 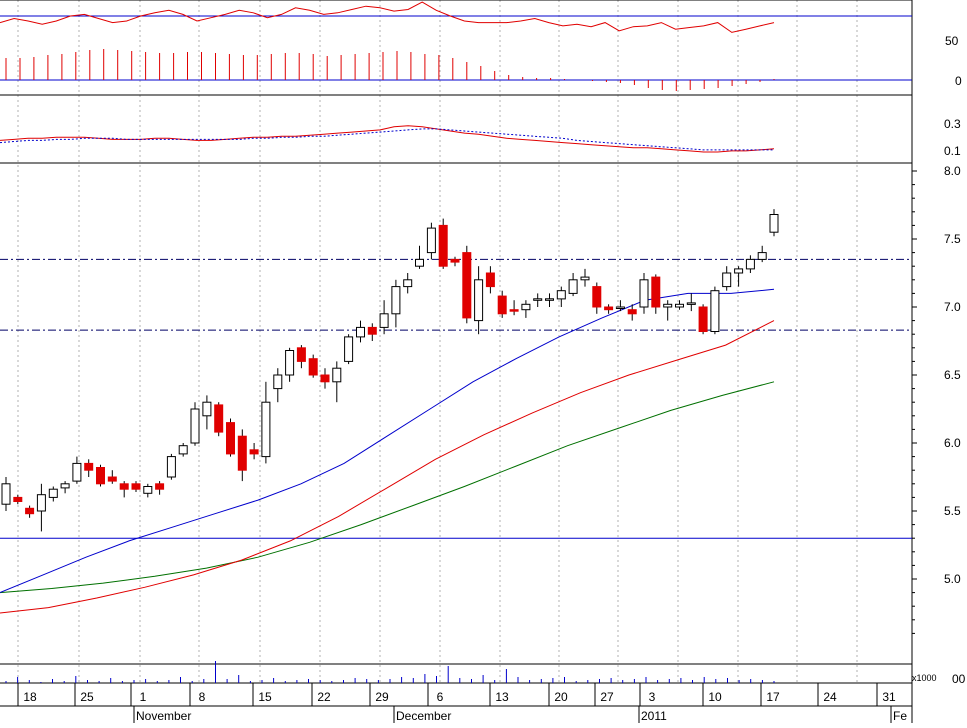 I want to click on x-axis-day-label: 10, so click(x=715, y=697).